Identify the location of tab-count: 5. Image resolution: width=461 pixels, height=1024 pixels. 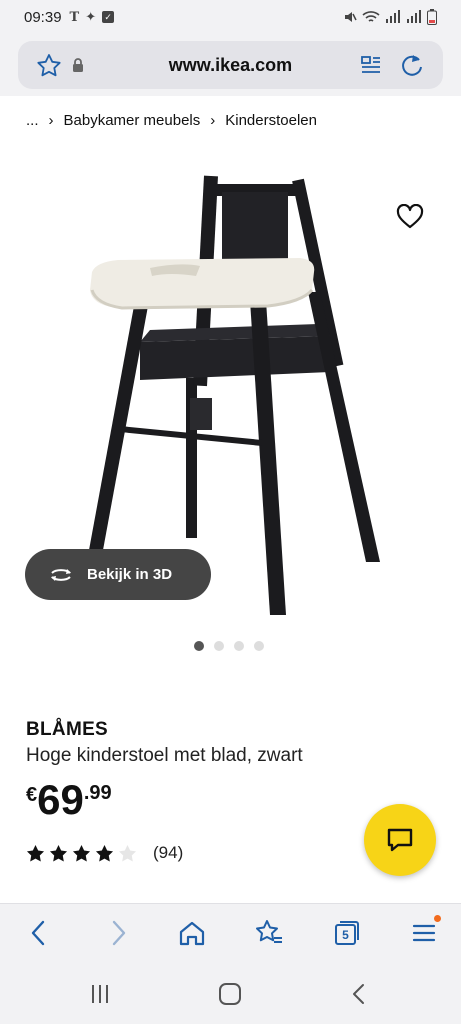
(345, 935).